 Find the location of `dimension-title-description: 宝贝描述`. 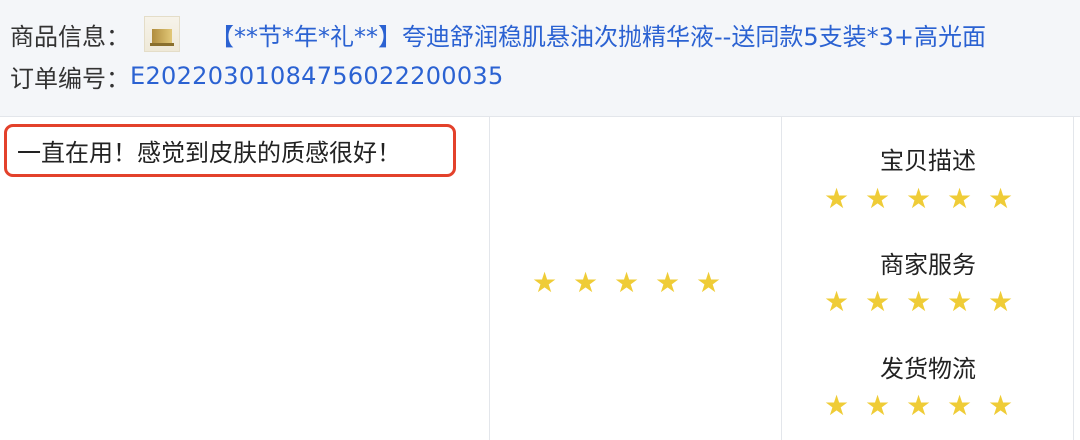

dimension-title-description: 宝贝描述 is located at coordinates (928, 161).